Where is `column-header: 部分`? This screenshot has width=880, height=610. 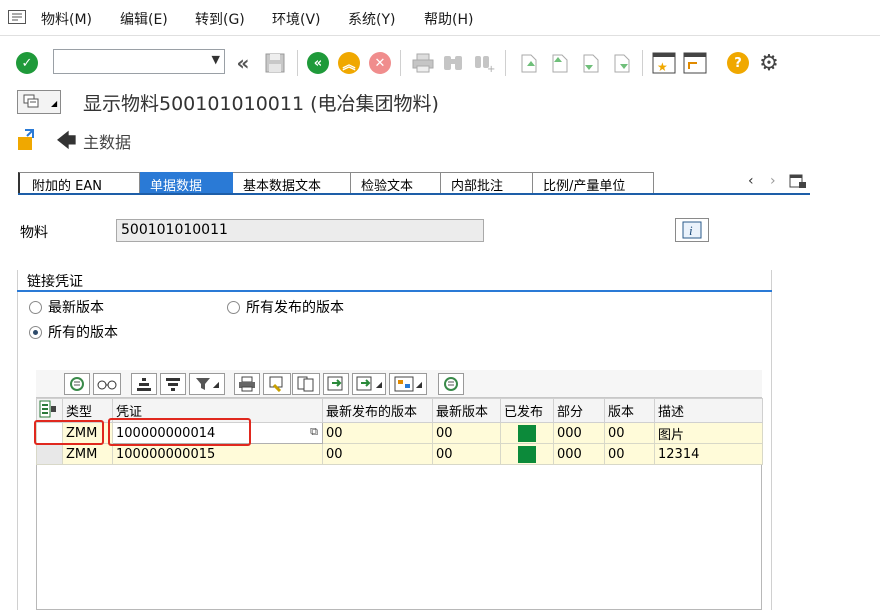 column-header: 部分 is located at coordinates (579, 410).